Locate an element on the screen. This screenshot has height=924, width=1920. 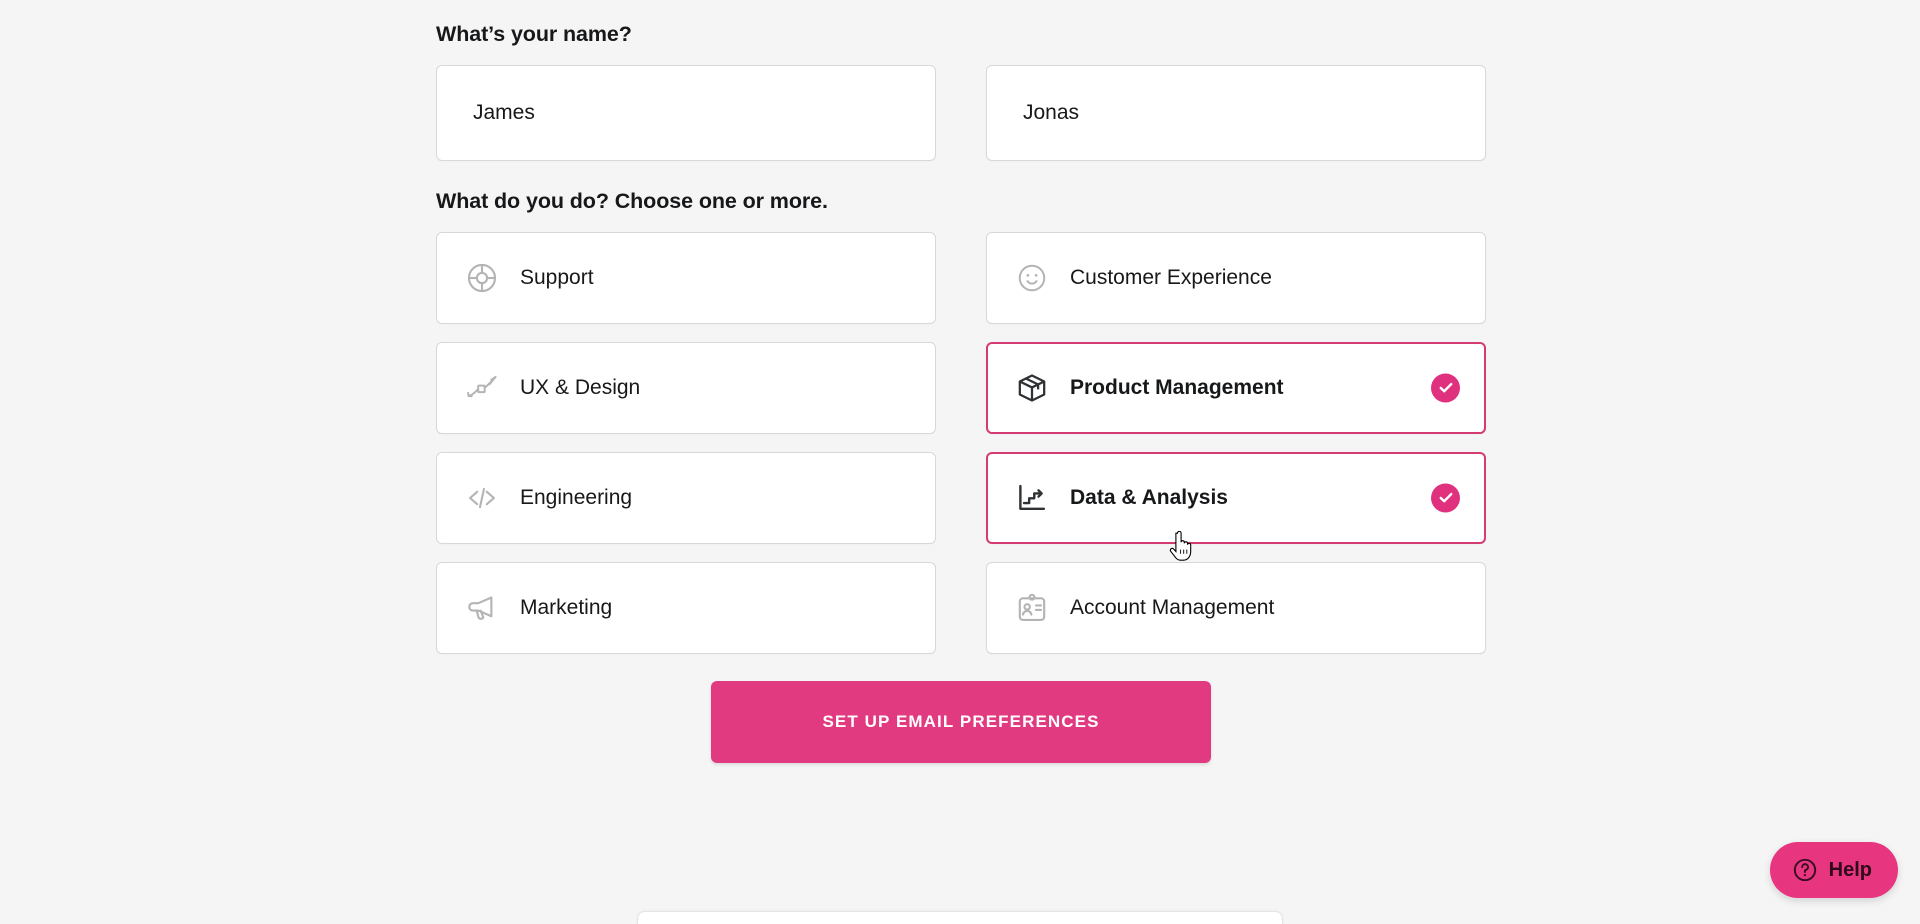
line-chart-icon is located at coordinates (1032, 498).